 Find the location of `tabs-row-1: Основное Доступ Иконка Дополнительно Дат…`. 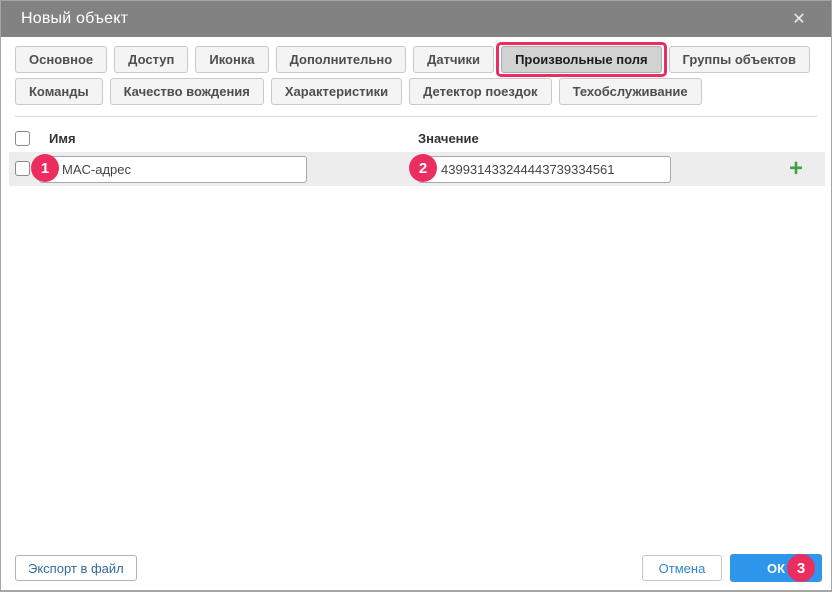

tabs-row-1: Основное Доступ Иконка Дополнительно Дат… is located at coordinates (416, 59).